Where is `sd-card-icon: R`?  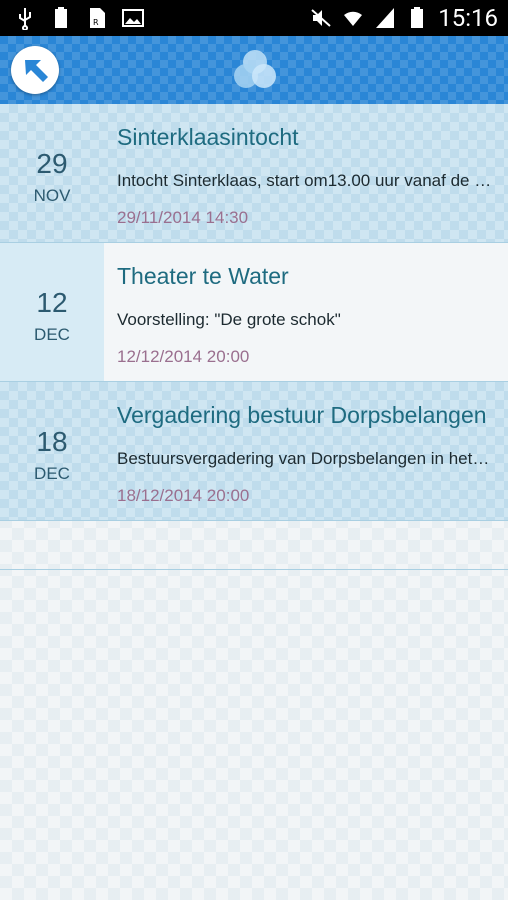 sd-card-icon: R is located at coordinates (97, 18).